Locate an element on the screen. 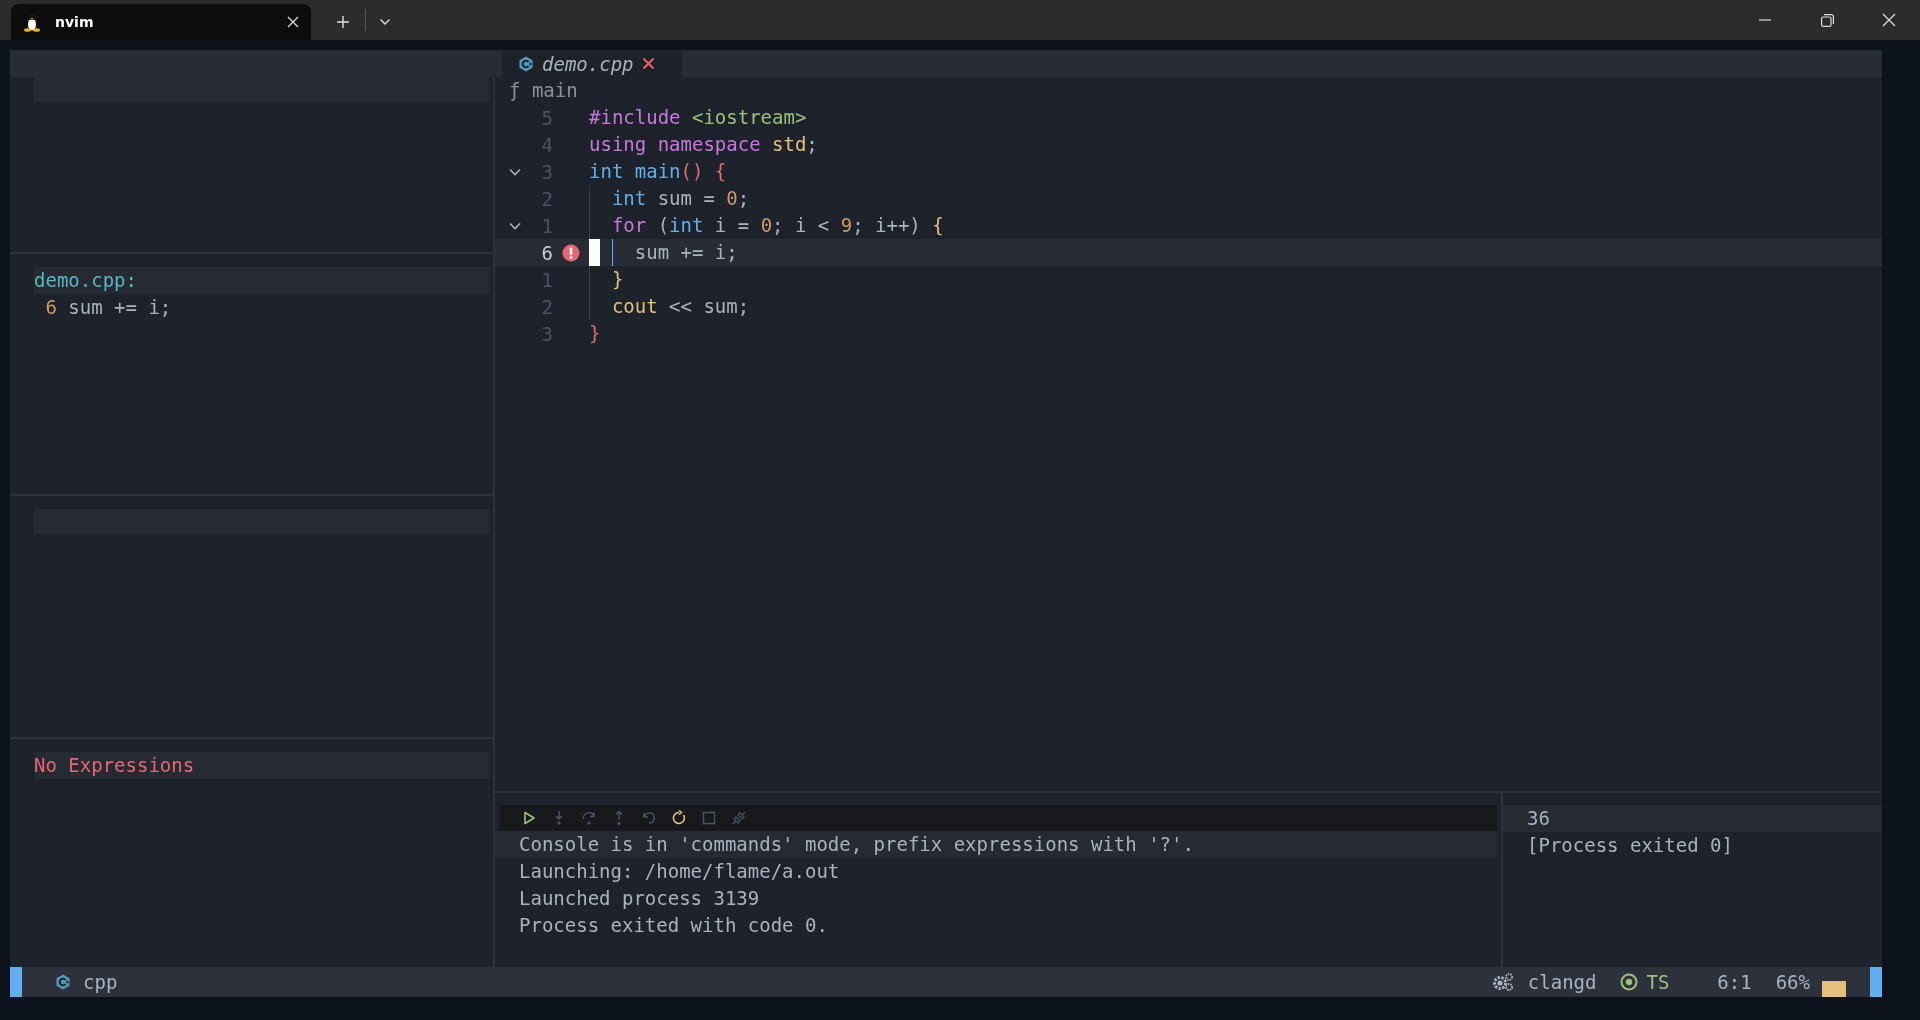 This screenshot has width=1920, height=1020. close-tab-button is located at coordinates (293, 22).